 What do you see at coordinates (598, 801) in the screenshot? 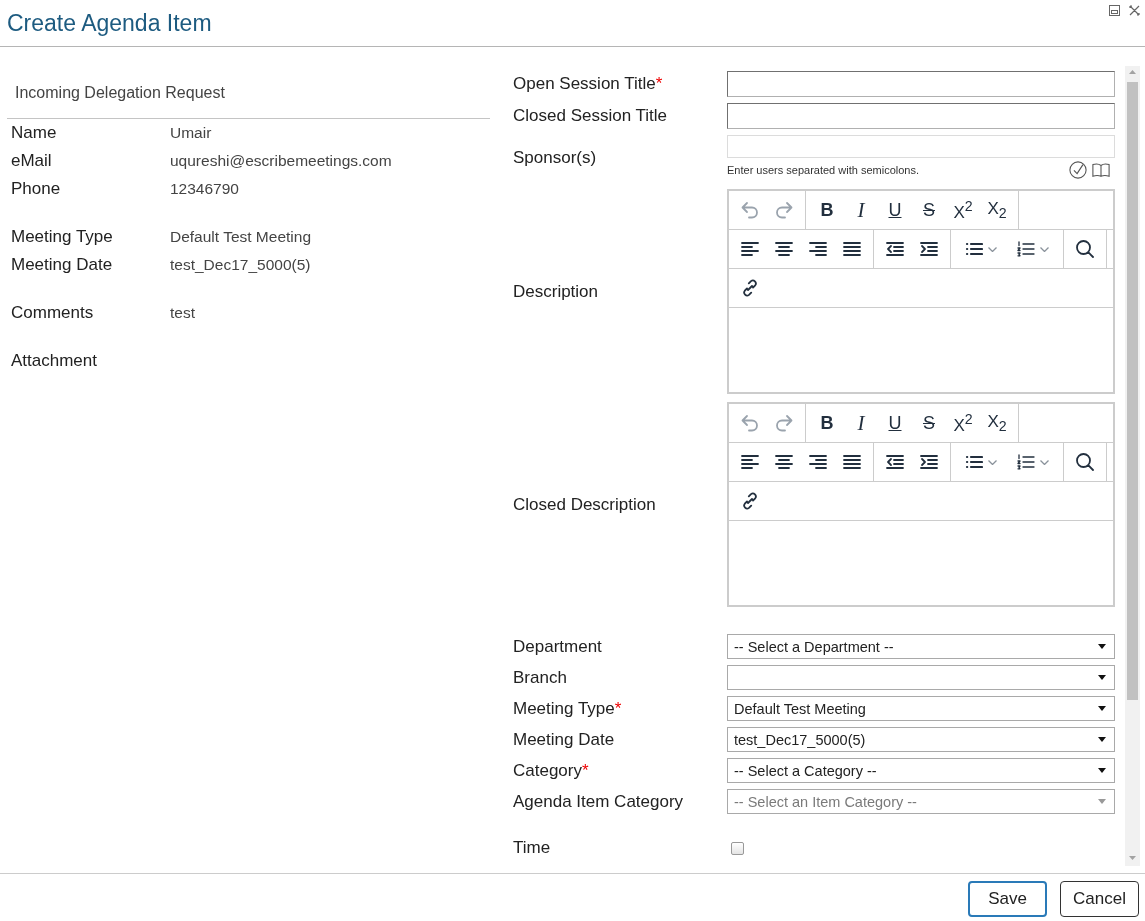
I see `field-label: Agenda Item Category` at bounding box center [598, 801].